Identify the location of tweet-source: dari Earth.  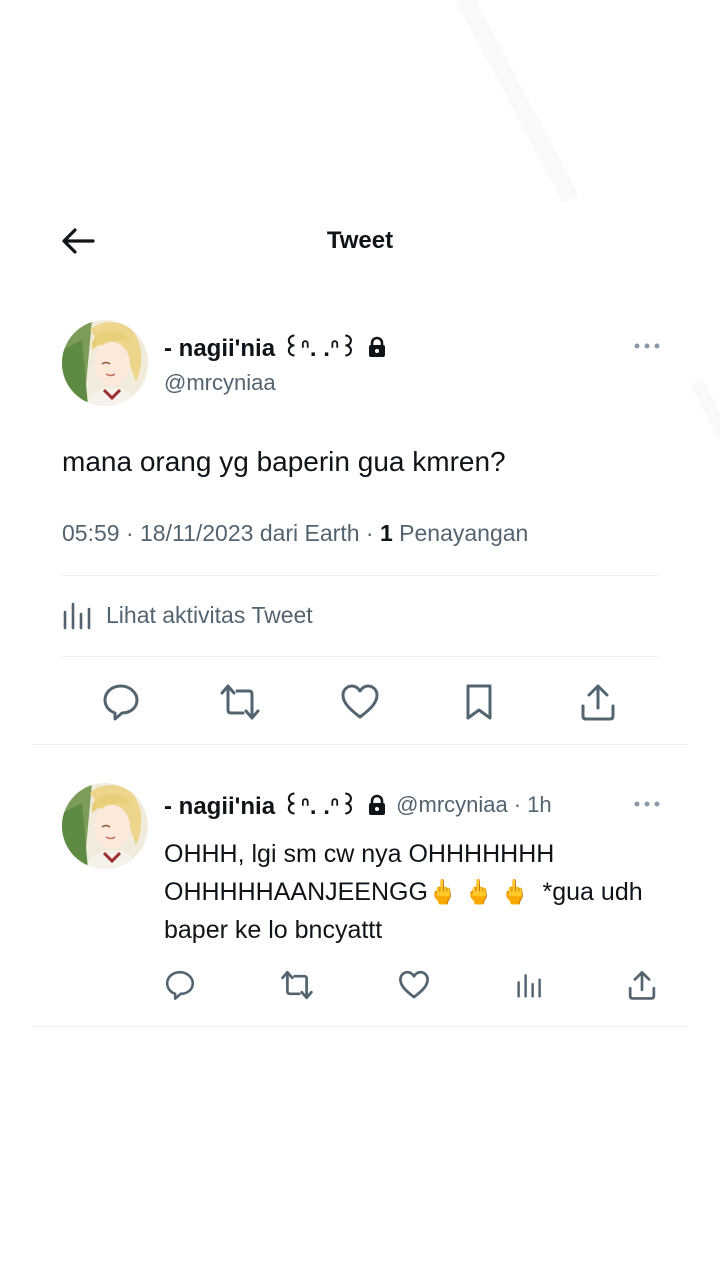
(309, 533).